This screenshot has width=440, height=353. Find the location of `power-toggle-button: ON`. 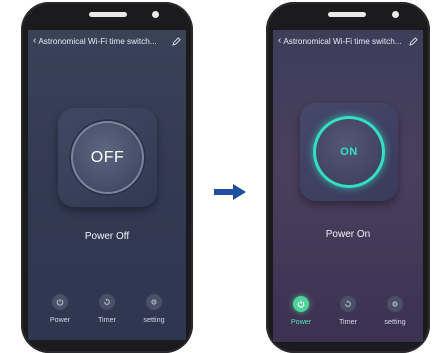

power-toggle-button: ON is located at coordinates (349, 152).